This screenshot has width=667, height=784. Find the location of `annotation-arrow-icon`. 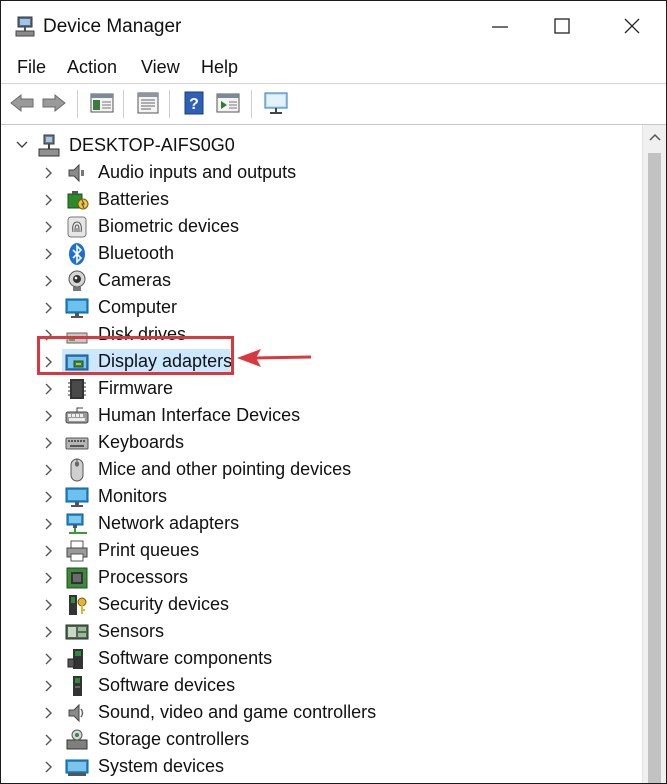

annotation-arrow-icon is located at coordinates (274, 358).